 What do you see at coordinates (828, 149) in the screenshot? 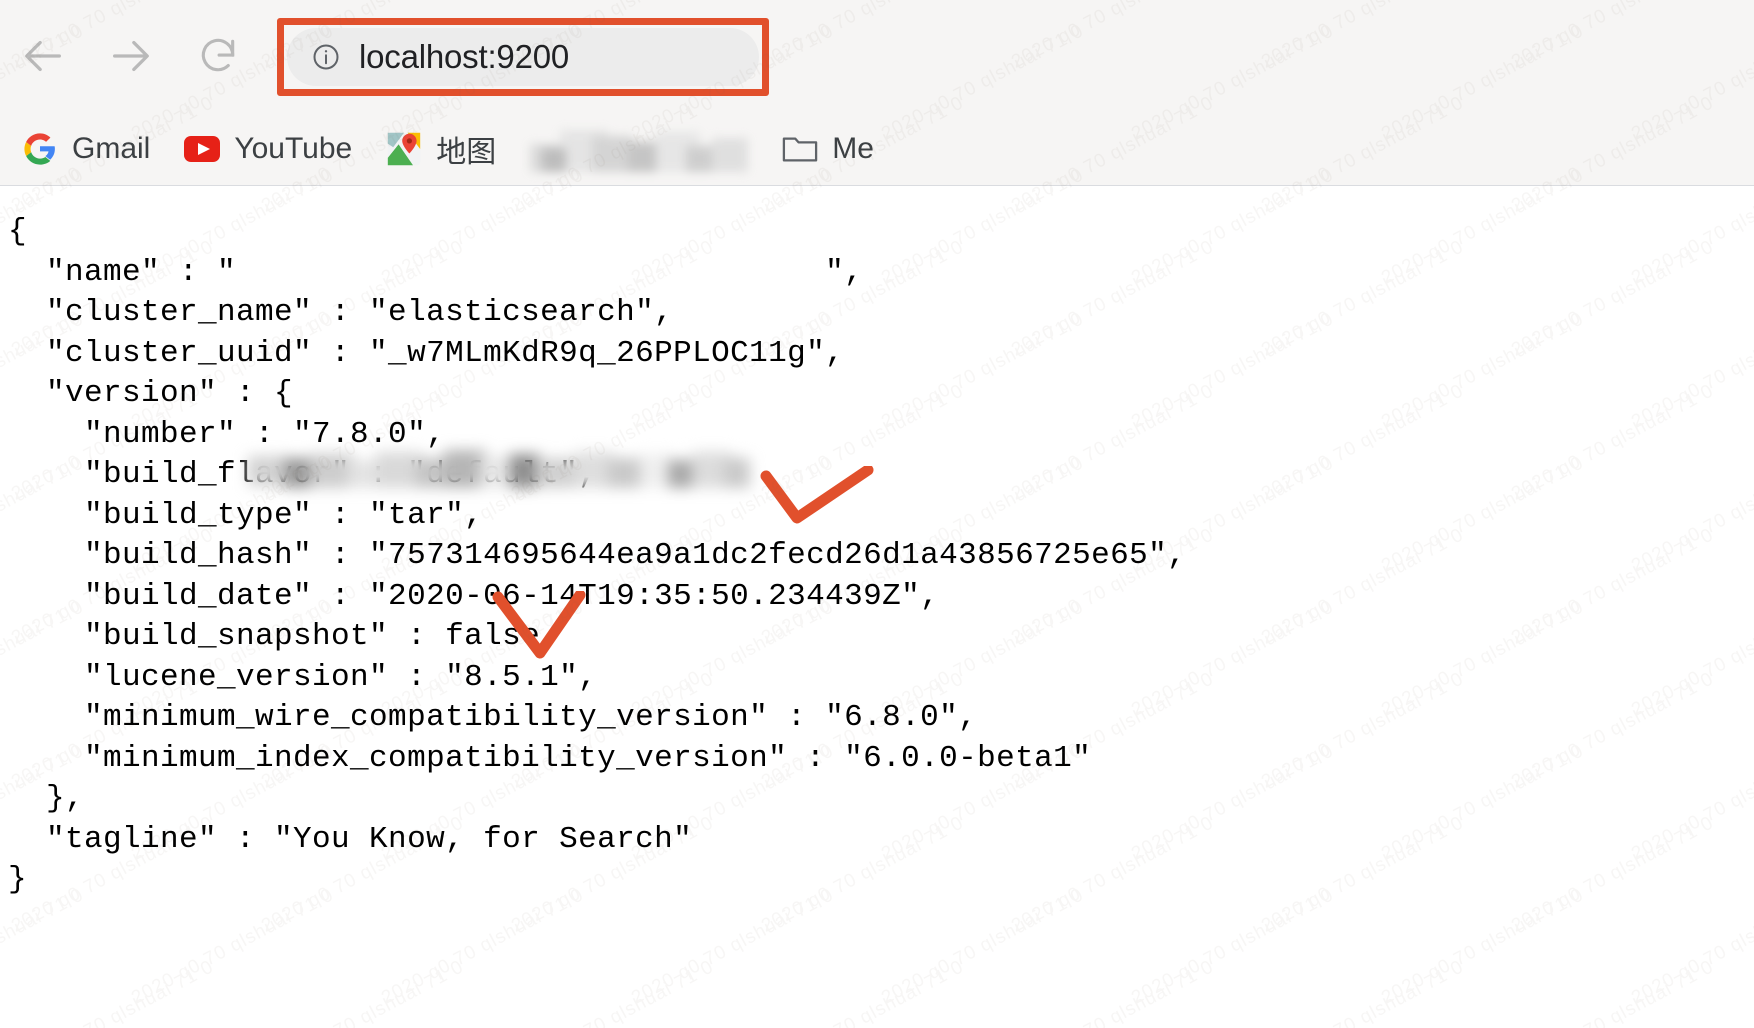
I see `bookmark-me-folder: Me` at bounding box center [828, 149].